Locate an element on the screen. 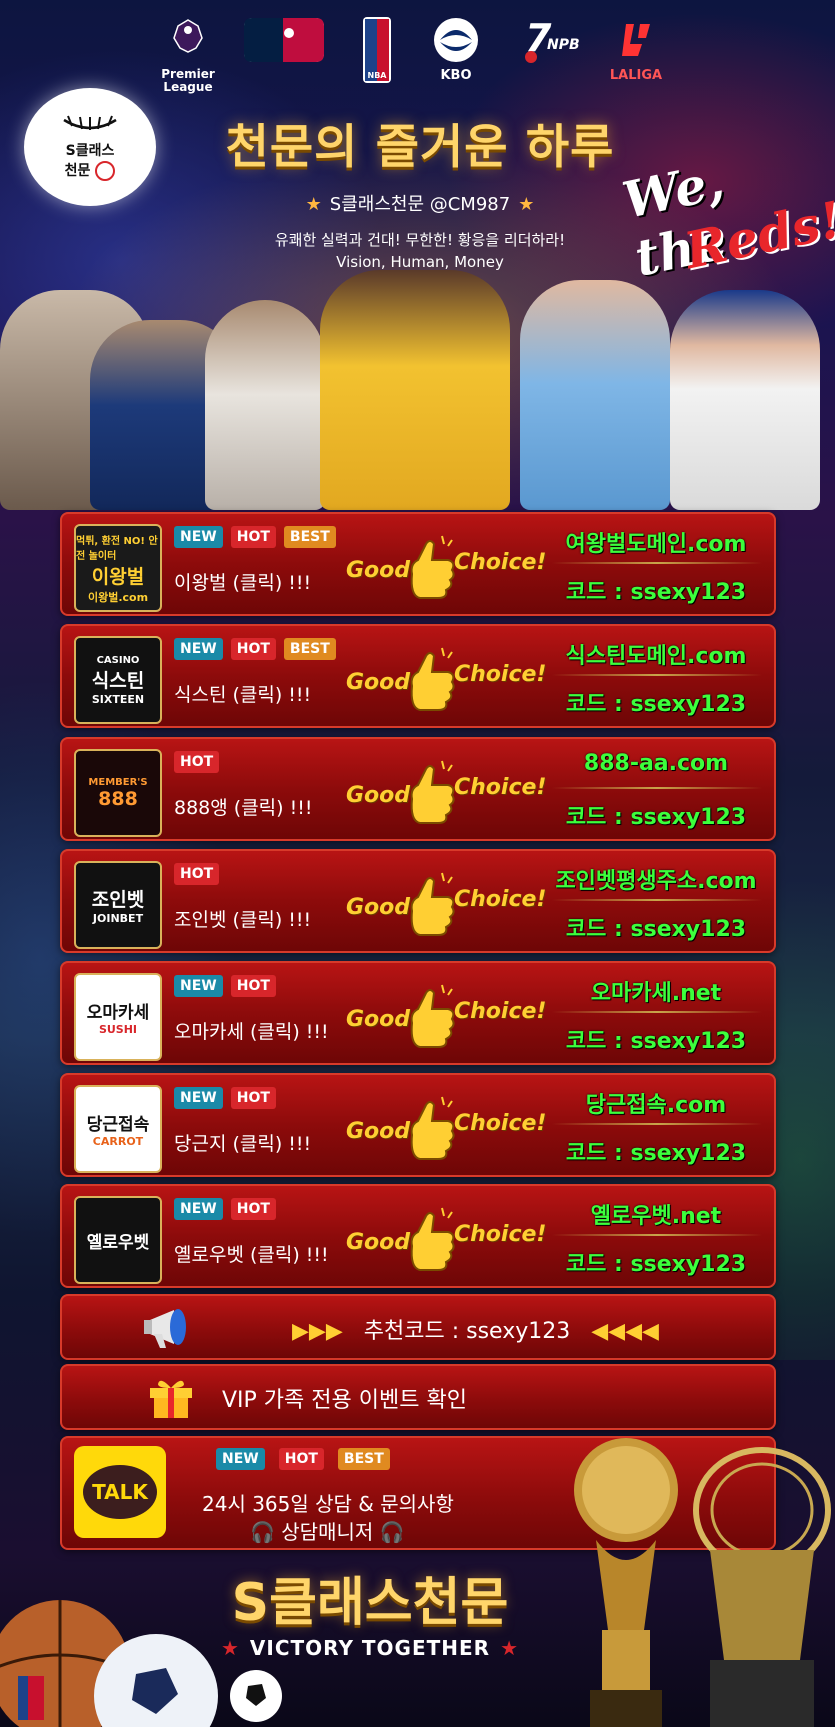 The width and height of the screenshot is (835, 1727). site-logo: 조인벳 JOINBET is located at coordinates (118, 905).